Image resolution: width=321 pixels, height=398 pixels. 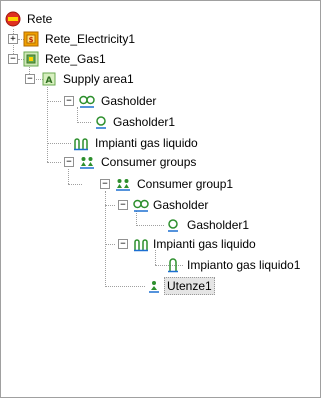 I want to click on tree-node-label: Consumer groups, so click(x=149, y=162).